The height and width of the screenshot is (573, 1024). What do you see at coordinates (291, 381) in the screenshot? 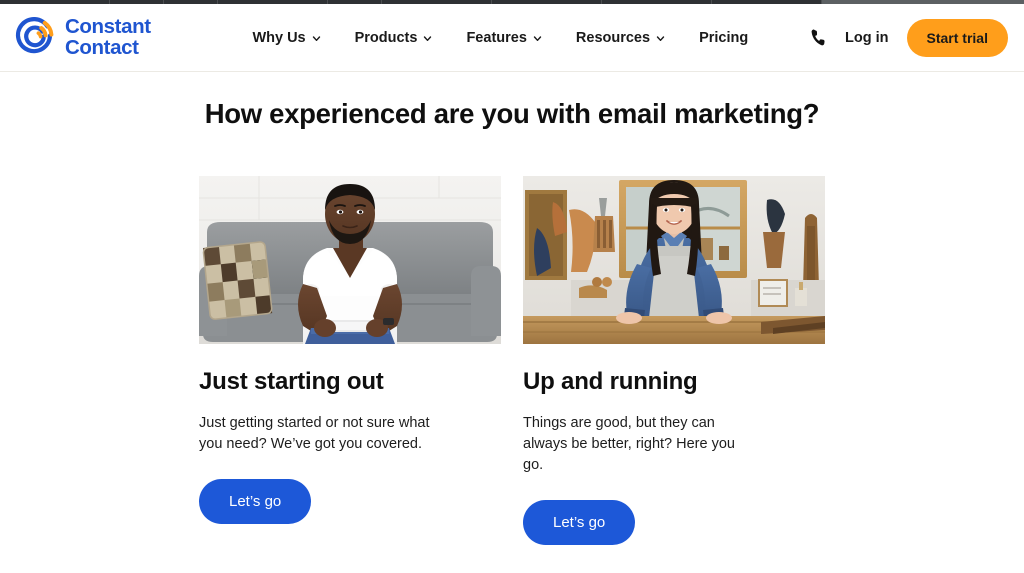
I see `card-title: Just starting out` at bounding box center [291, 381].